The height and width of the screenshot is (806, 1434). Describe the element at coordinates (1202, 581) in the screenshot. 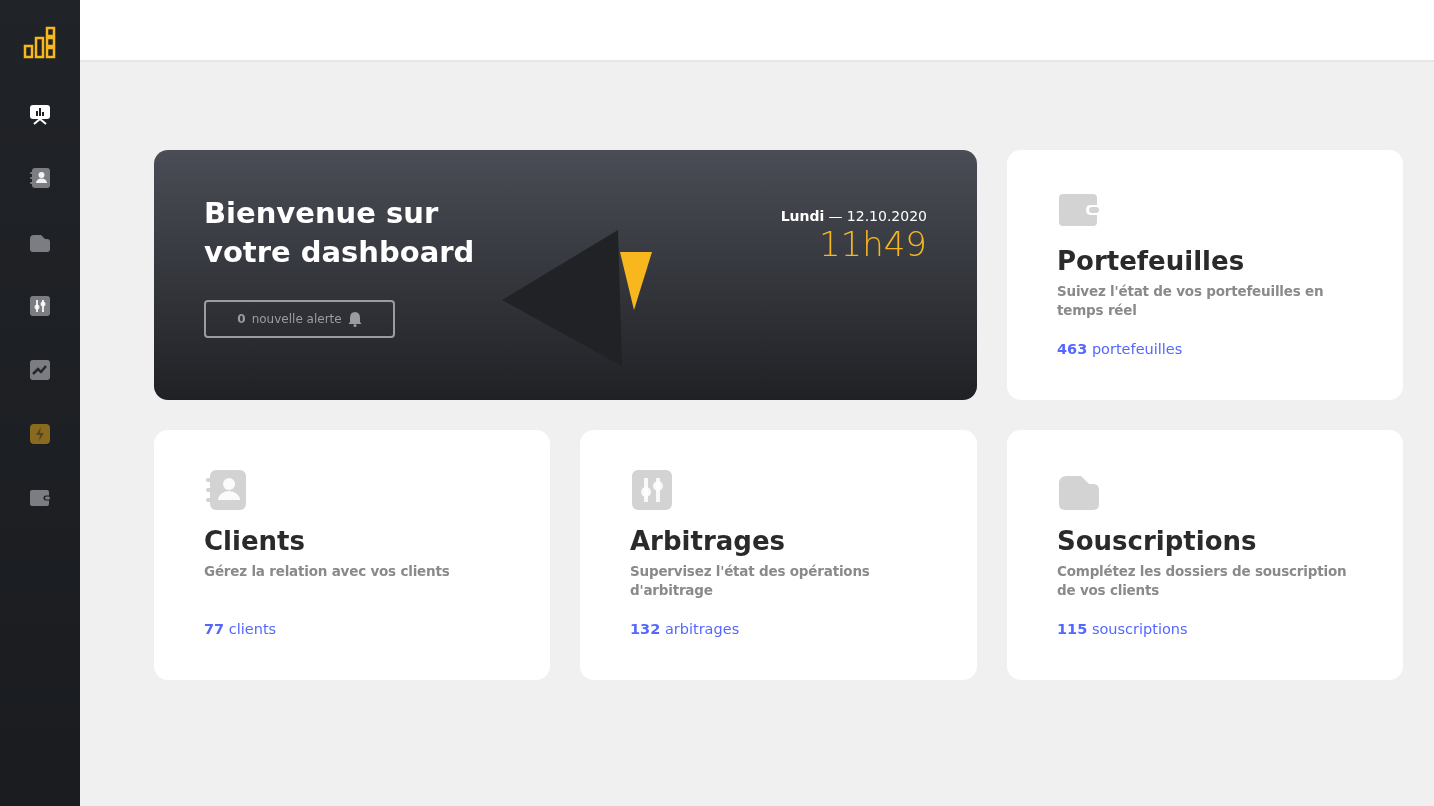

I see `card-description: Complétez les dossiers de souscription de vos clients` at that location.